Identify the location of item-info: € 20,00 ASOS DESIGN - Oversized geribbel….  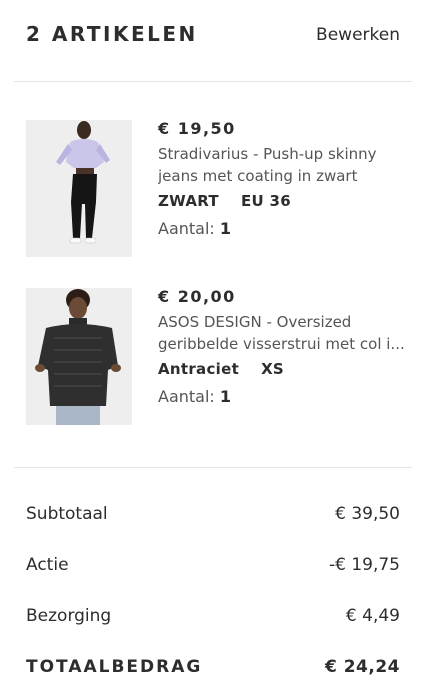
(283, 347).